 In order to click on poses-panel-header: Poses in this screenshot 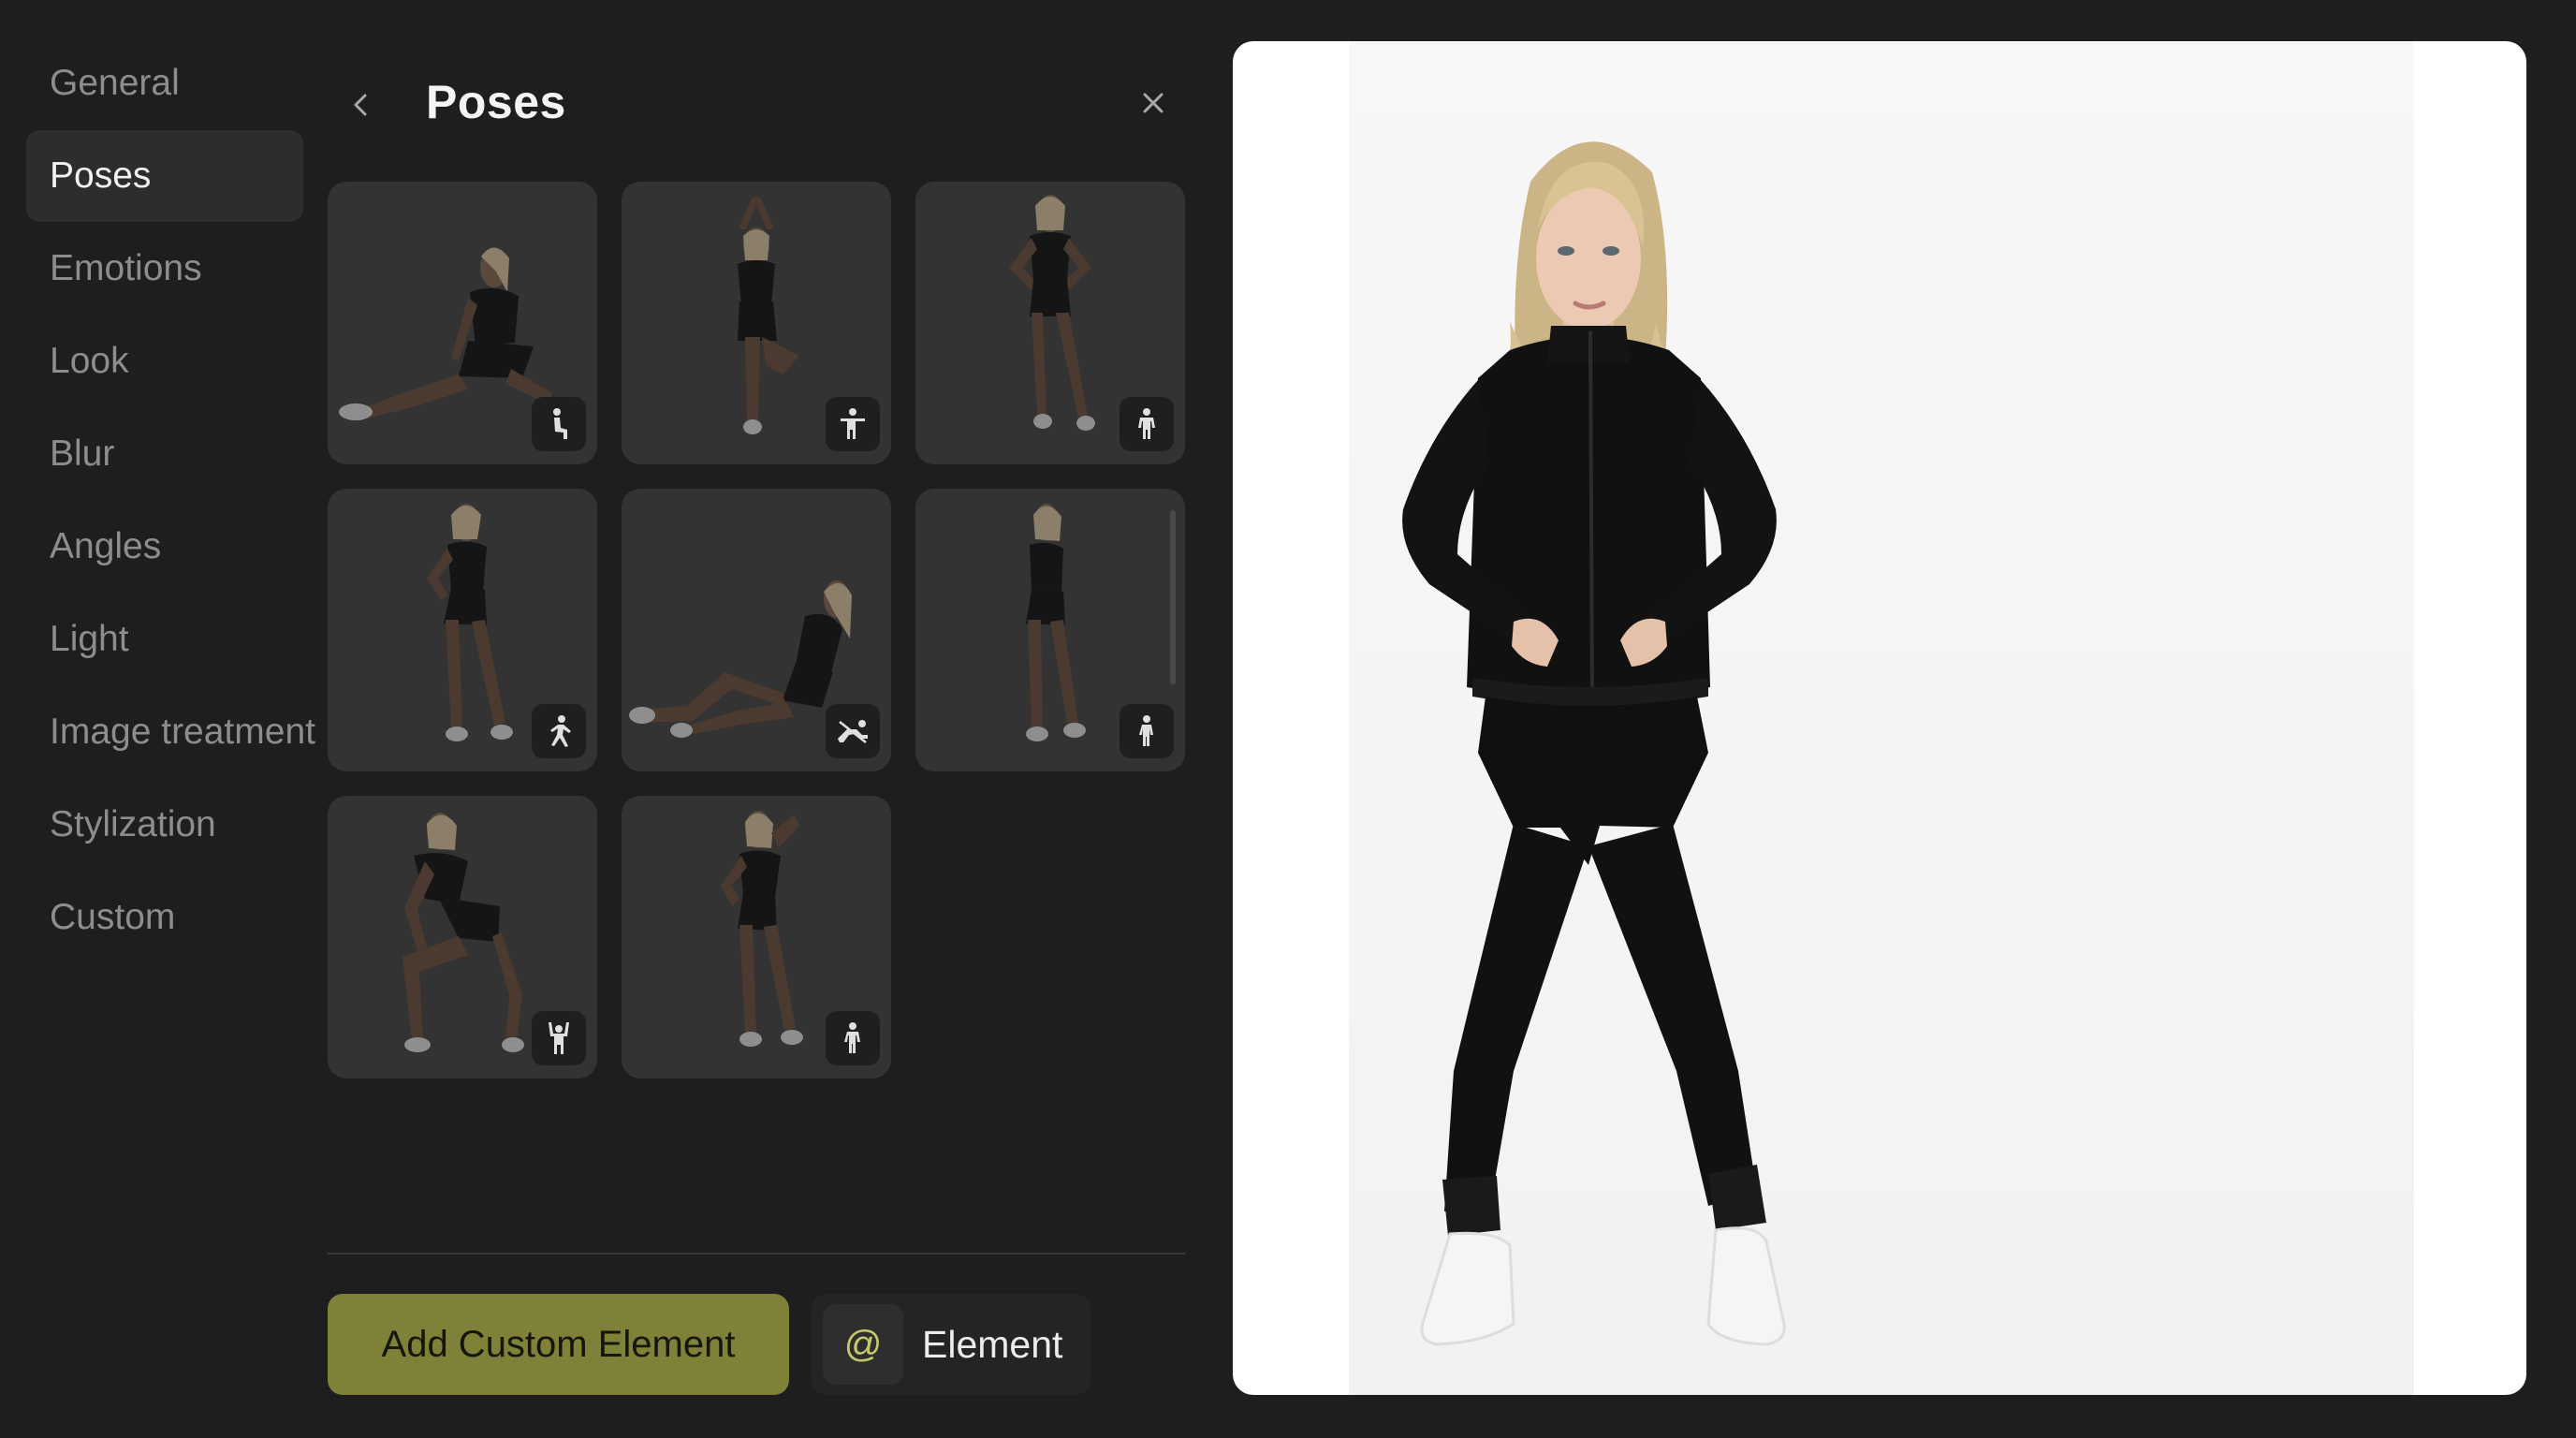, I will do `click(758, 105)`.